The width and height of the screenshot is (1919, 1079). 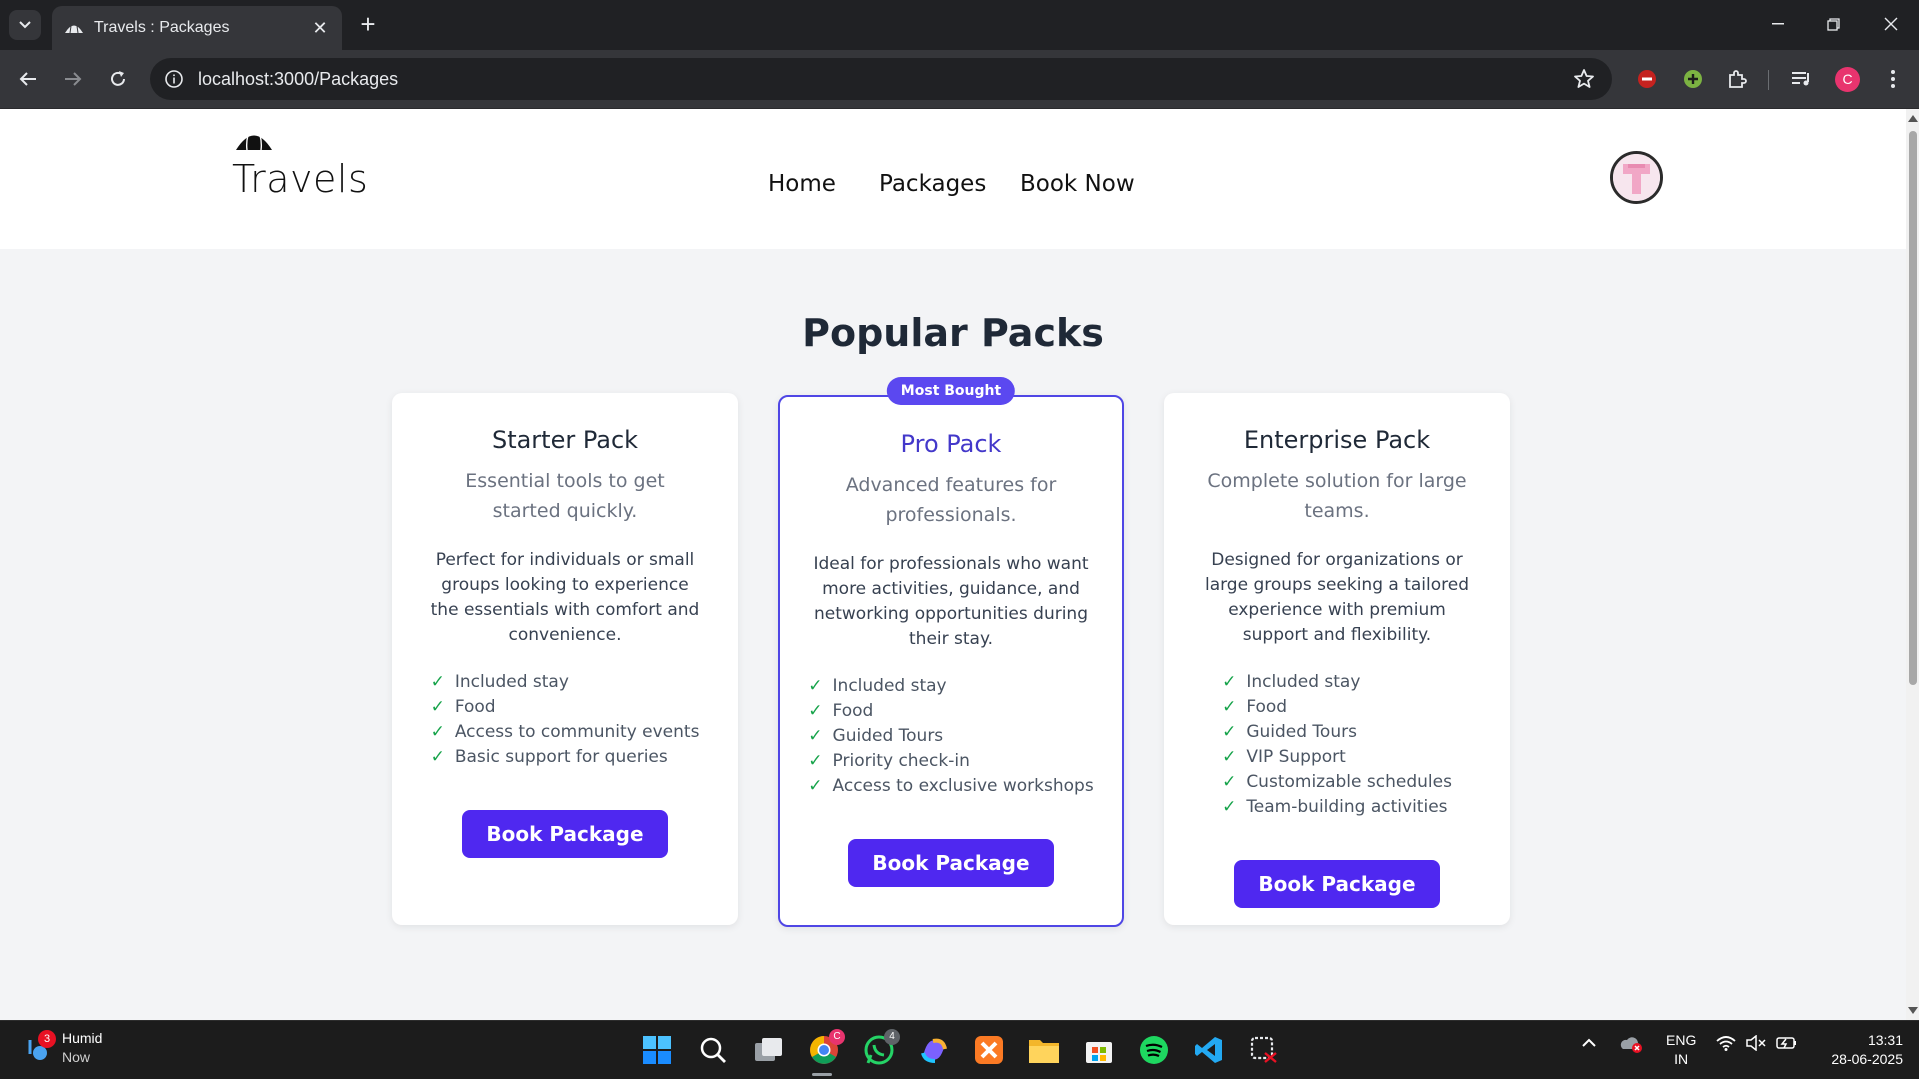 I want to click on tray-overflow-chevron-icon, so click(x=1589, y=1043).